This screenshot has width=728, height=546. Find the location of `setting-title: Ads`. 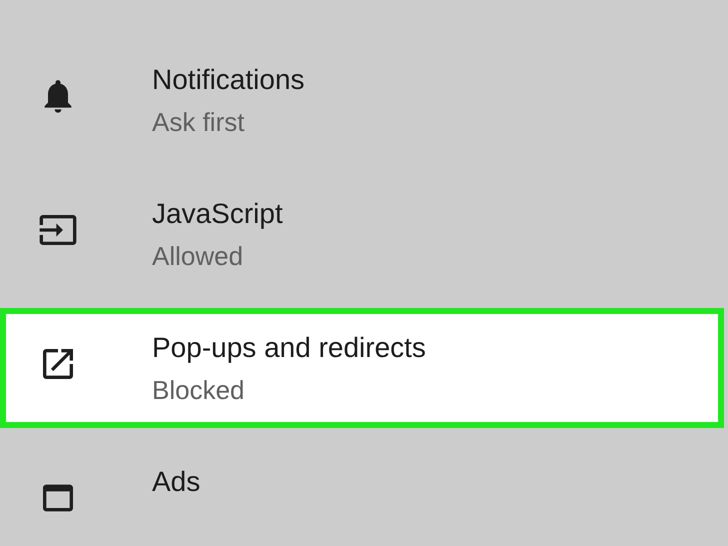

setting-title: Ads is located at coordinates (176, 482).